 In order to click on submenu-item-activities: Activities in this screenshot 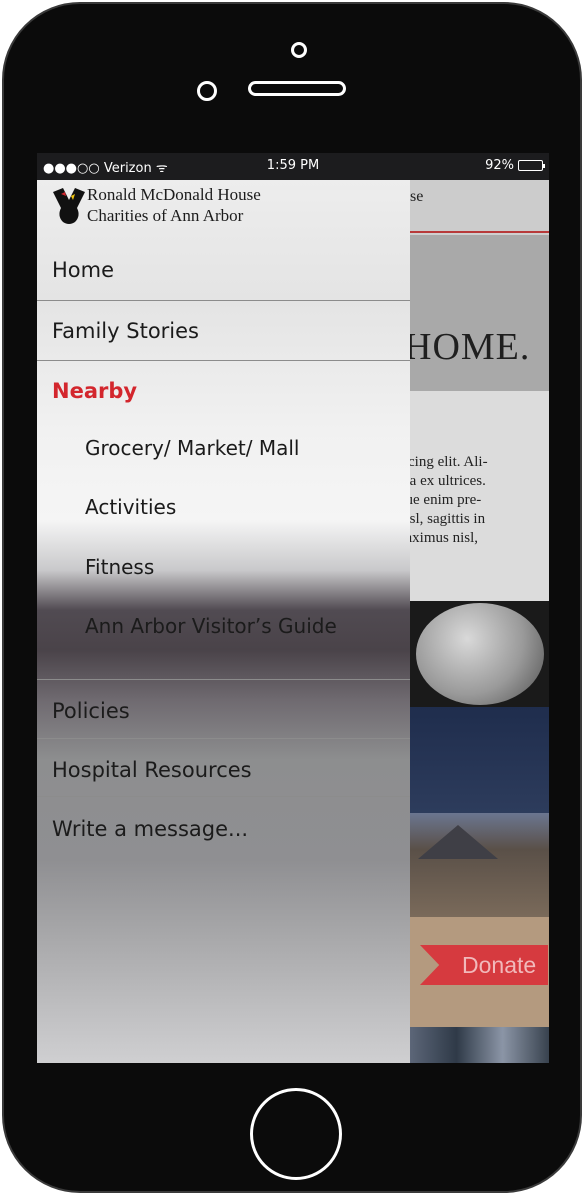, I will do `click(223, 507)`.